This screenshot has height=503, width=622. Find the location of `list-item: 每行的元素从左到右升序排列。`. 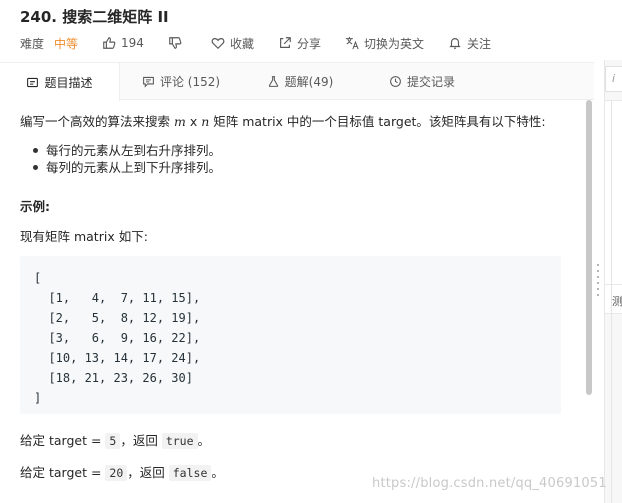

list-item: 每行的元素从左到右升序排列。 is located at coordinates (300, 150).